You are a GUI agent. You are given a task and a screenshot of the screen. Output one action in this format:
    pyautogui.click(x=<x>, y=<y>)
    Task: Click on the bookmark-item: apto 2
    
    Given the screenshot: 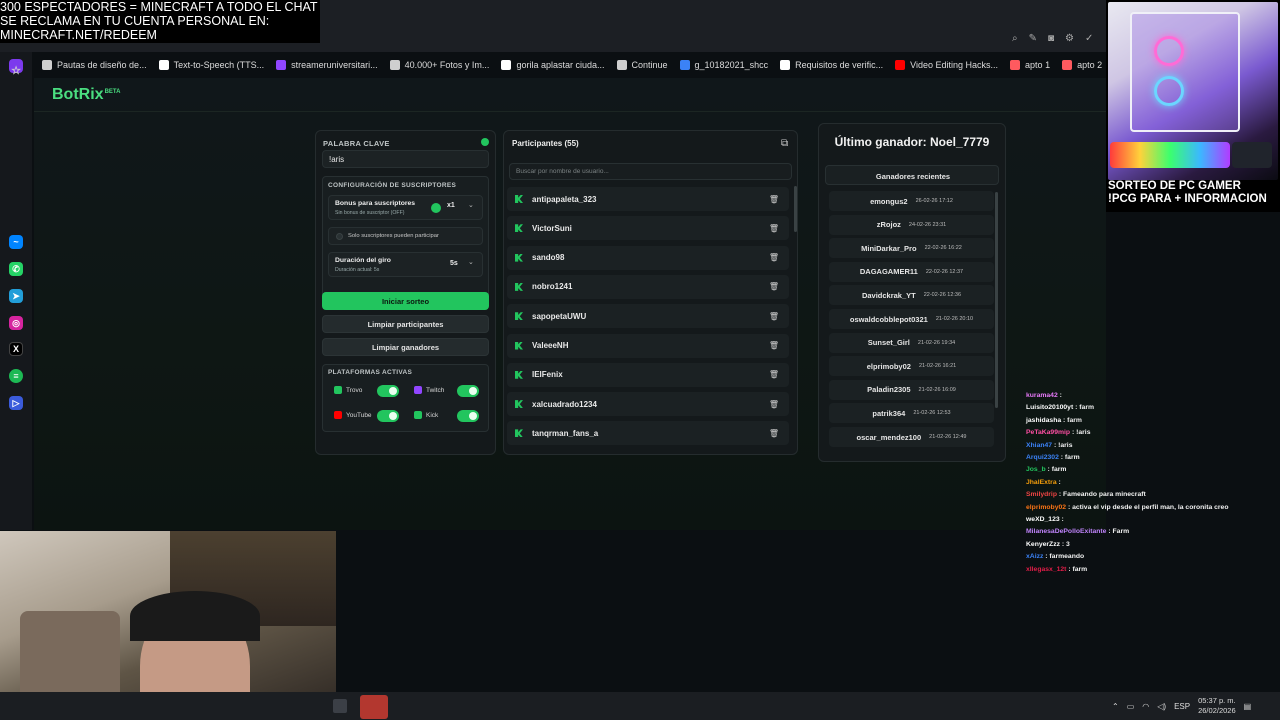 What is the action you would take?
    pyautogui.click(x=1081, y=65)
    